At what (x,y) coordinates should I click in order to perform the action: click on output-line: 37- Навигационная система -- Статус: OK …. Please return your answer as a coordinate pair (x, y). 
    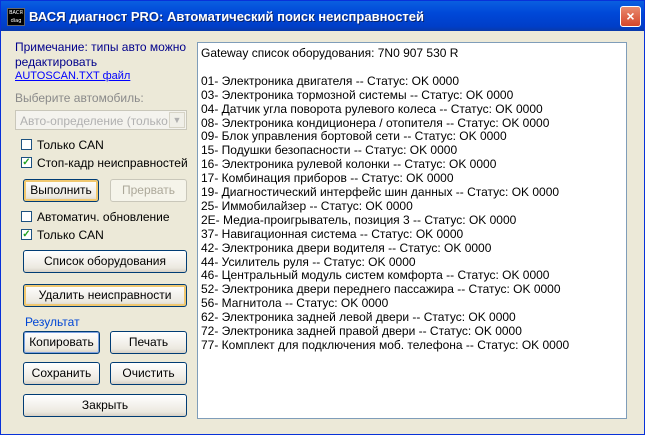
    Looking at the image, I should click on (332, 233).